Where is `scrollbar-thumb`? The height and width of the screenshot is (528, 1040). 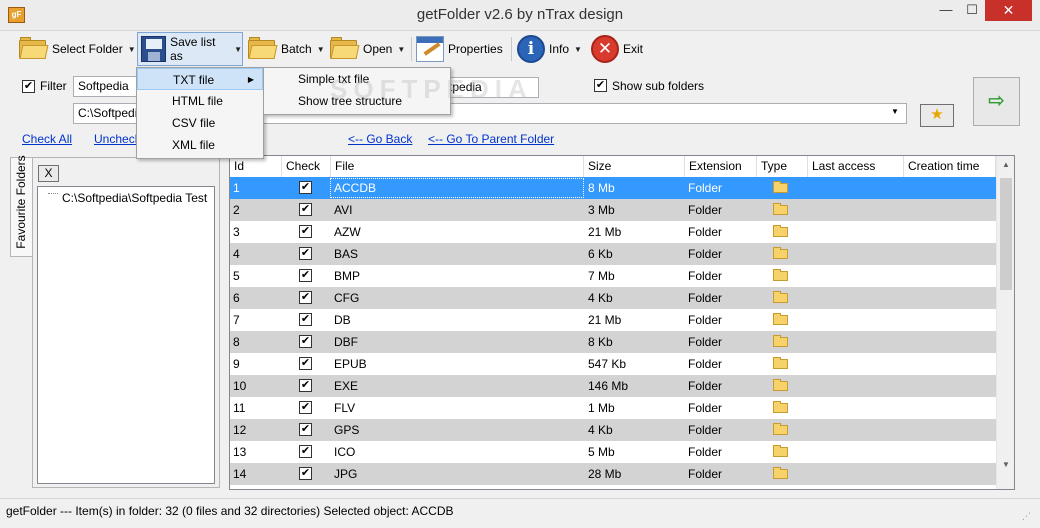 scrollbar-thumb is located at coordinates (1006, 234).